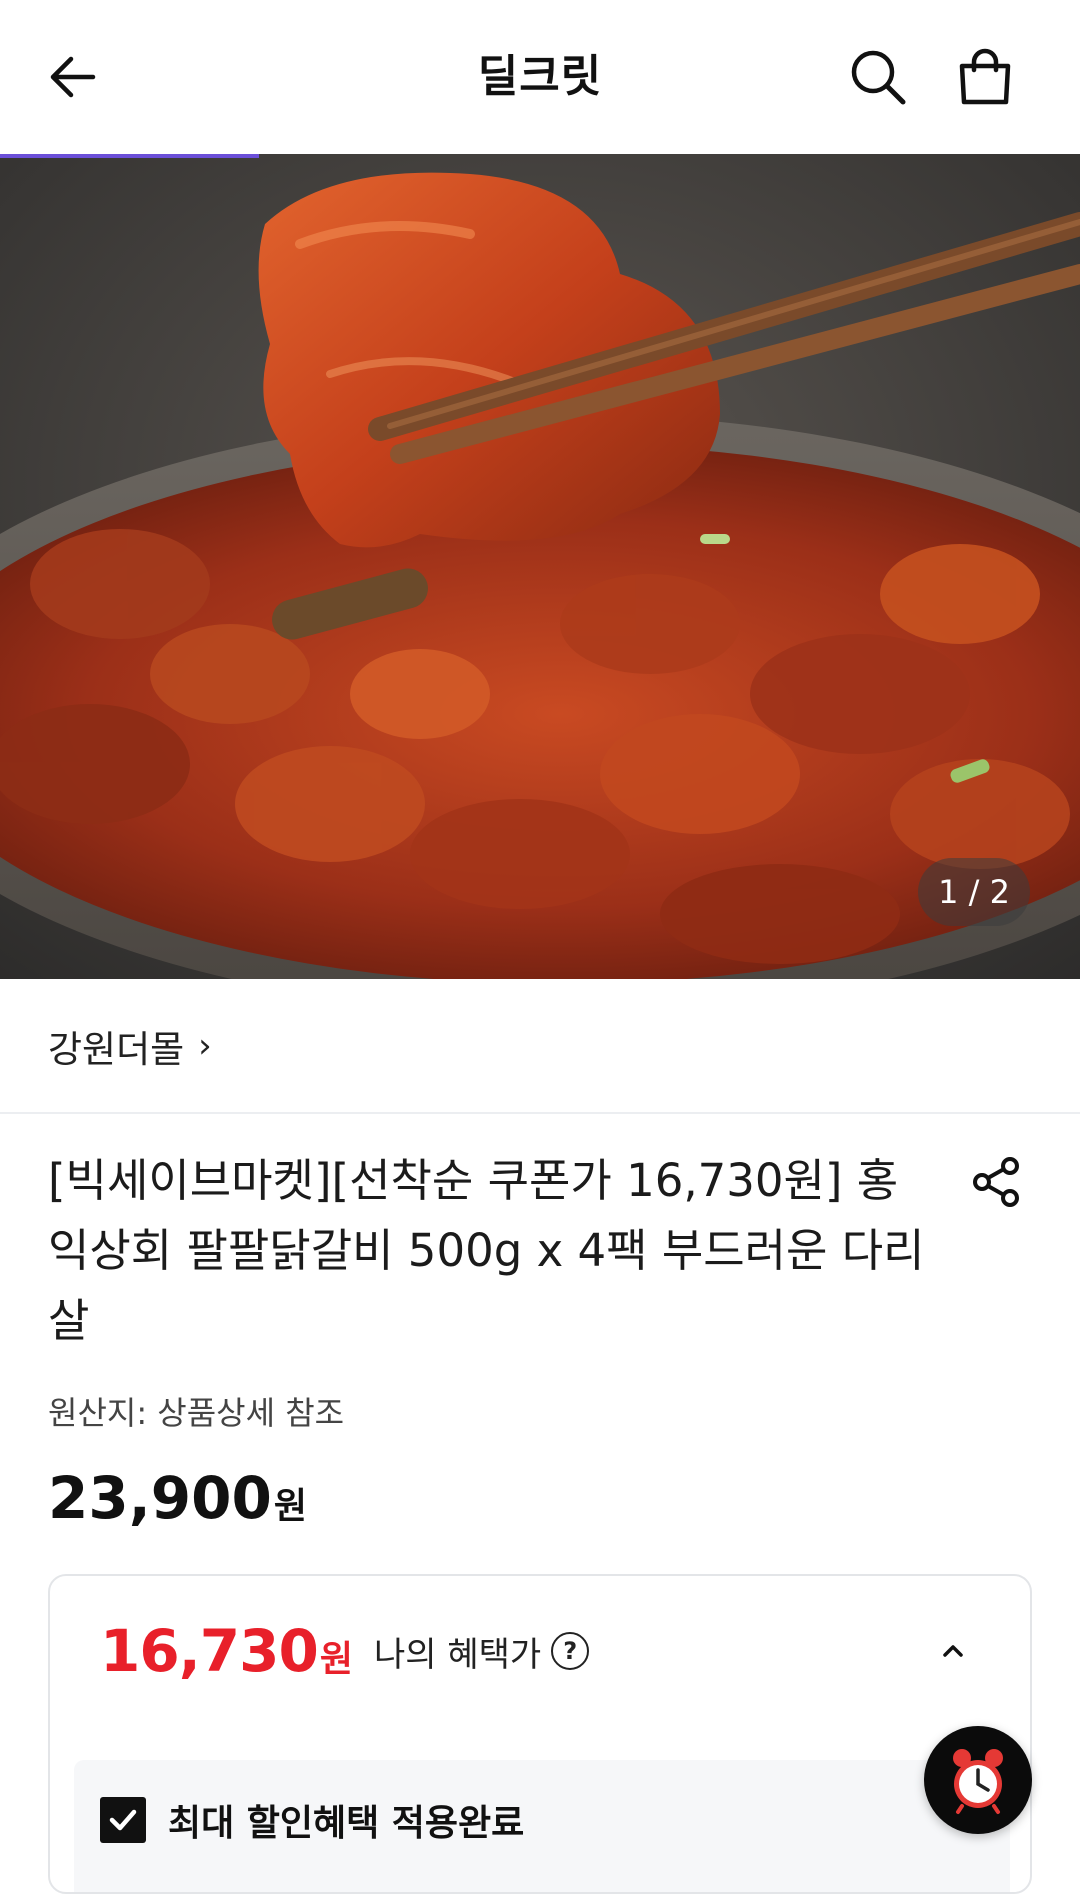  Describe the element at coordinates (290, 1506) in the screenshot. I see `price-unit: 원` at that location.